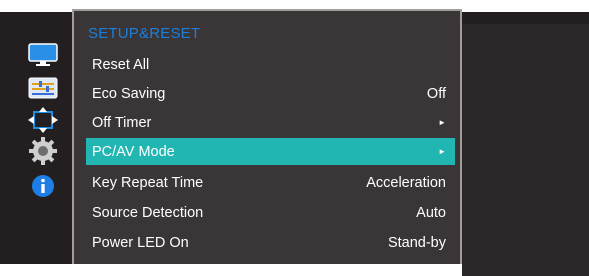  I want to click on menu-item-label: Power LED On, so click(140, 242).